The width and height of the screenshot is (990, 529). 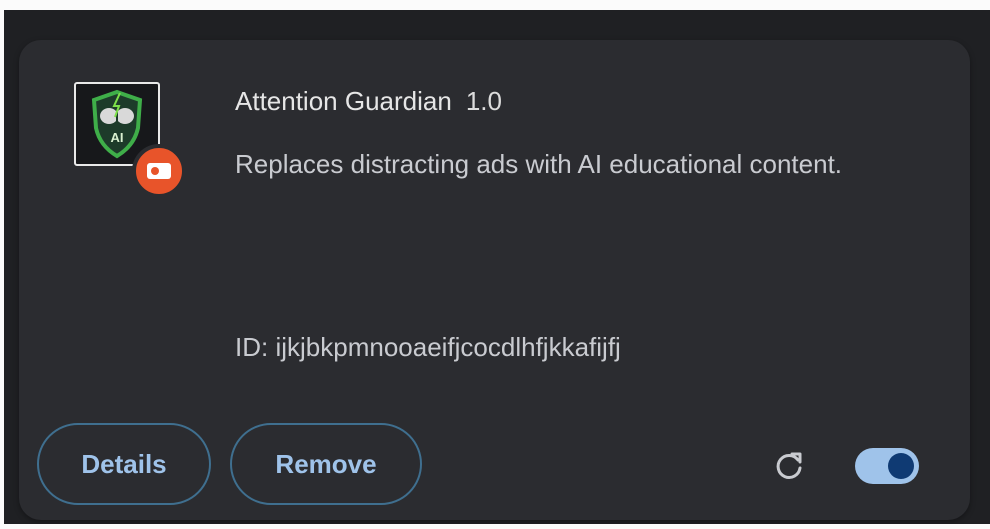 I want to click on extension-name: Attention Guardian, so click(x=343, y=101).